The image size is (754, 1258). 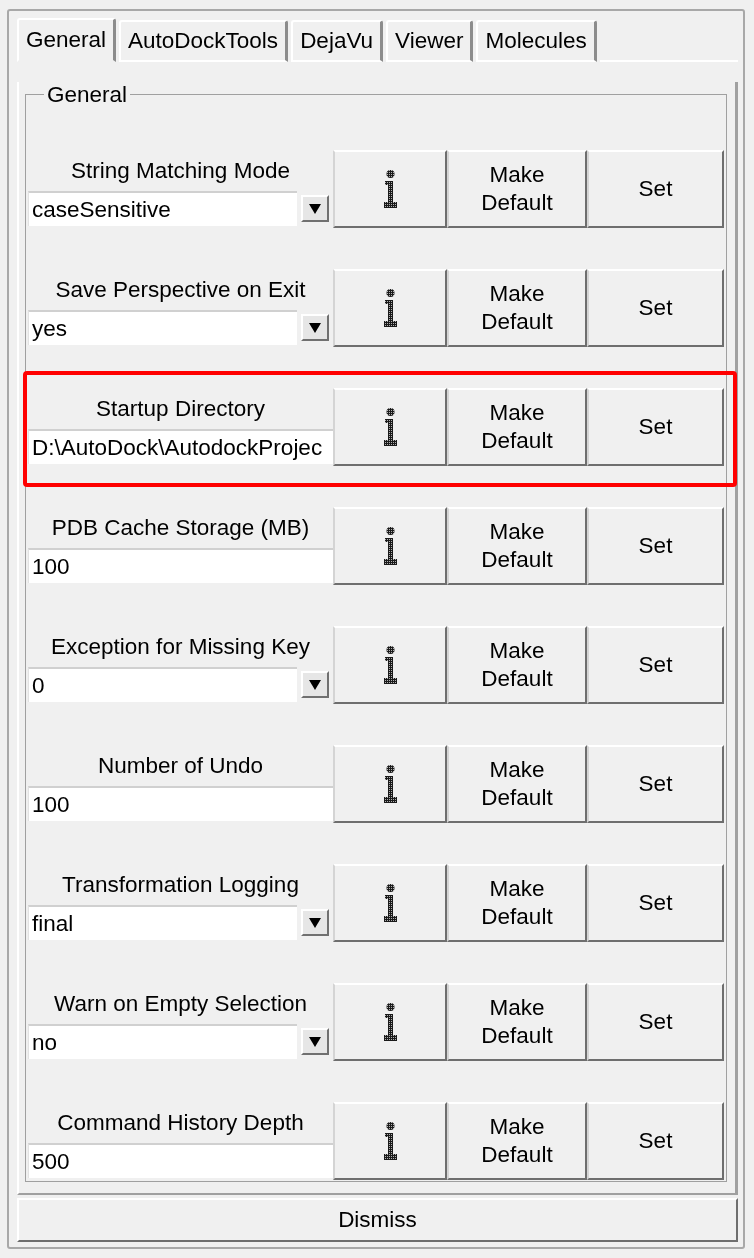 What do you see at coordinates (67, 40) in the screenshot?
I see `tab: General` at bounding box center [67, 40].